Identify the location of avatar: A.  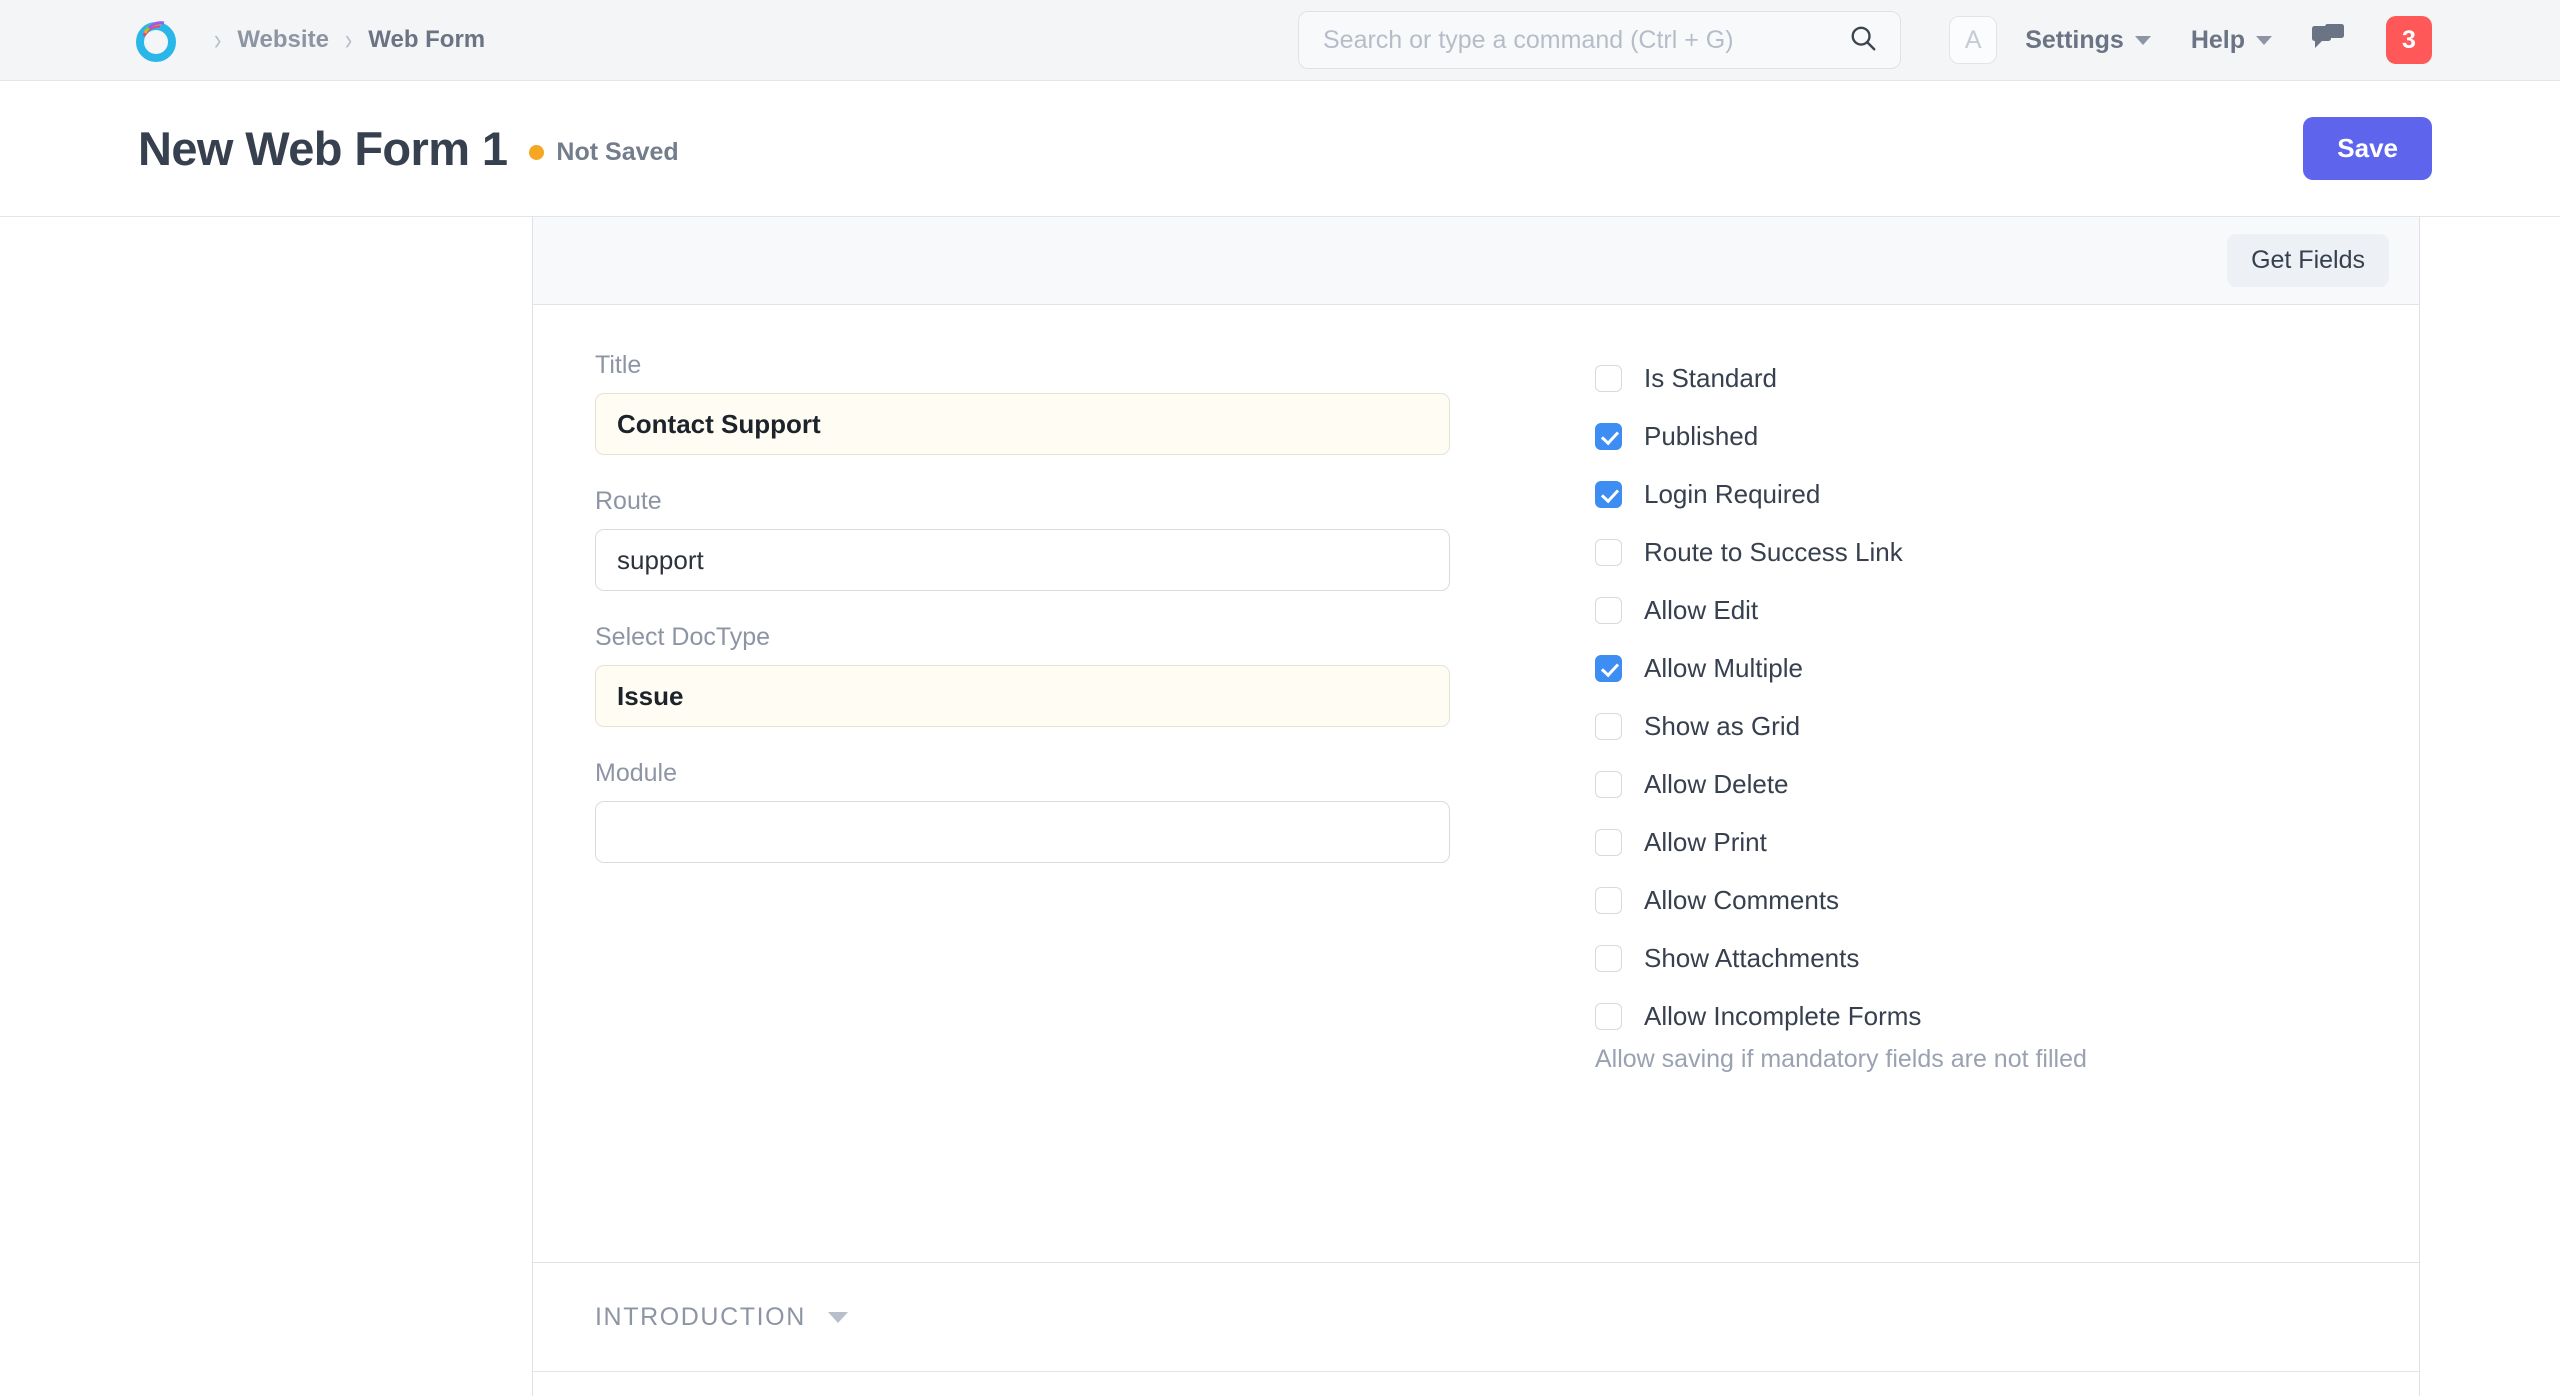
(1973, 40).